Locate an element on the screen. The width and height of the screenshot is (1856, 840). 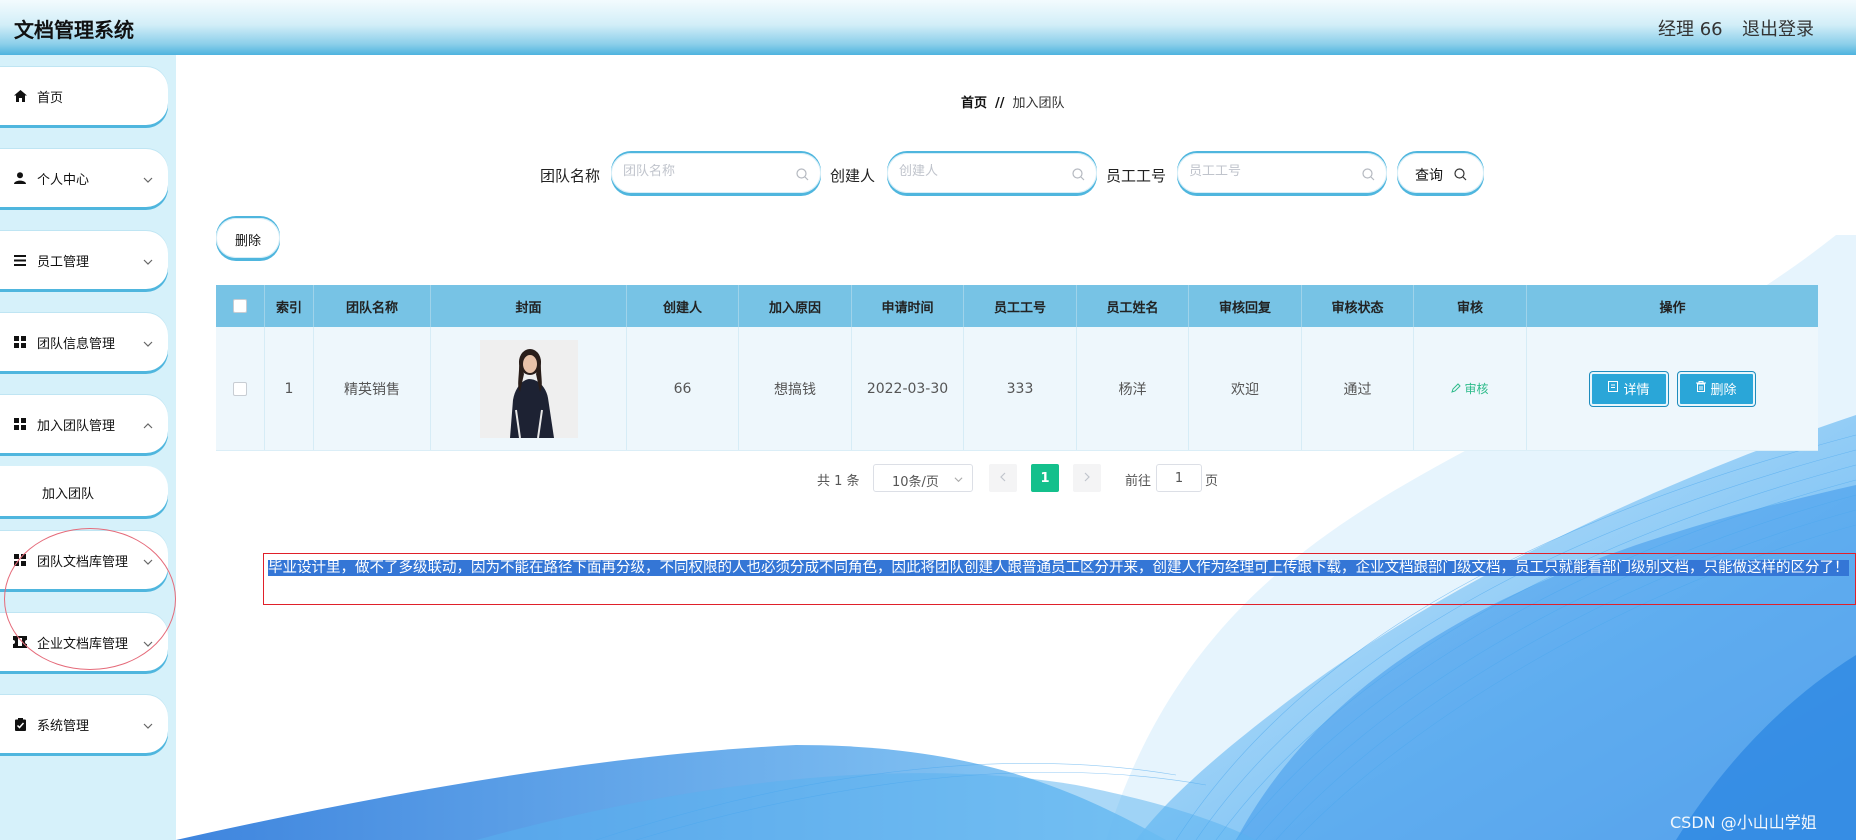
page-size-select: 10条/页 is located at coordinates (923, 478).